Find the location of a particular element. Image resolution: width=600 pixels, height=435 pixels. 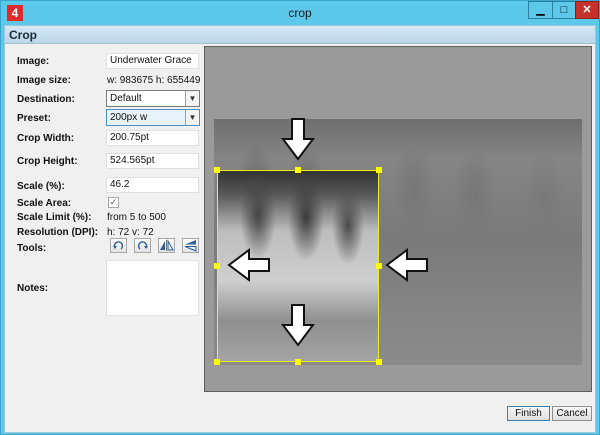

scale-field: 46.2 is located at coordinates (152, 185).